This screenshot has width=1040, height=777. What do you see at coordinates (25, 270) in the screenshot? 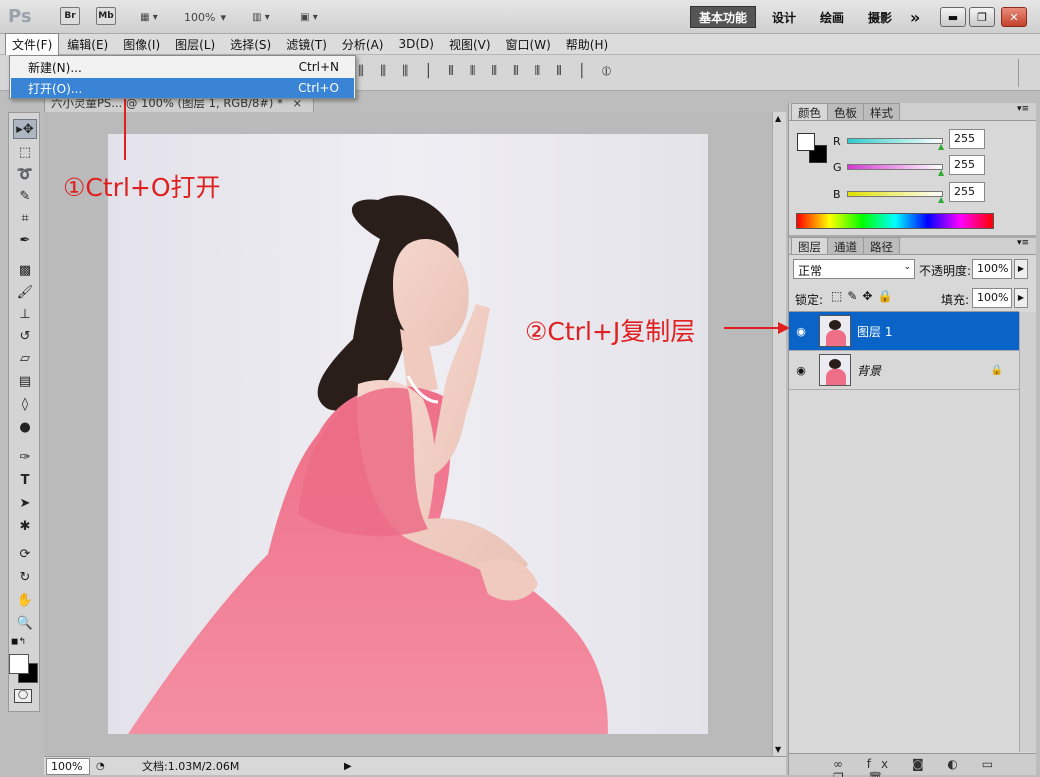
I see `healing-brush-tool-icon: ▩` at bounding box center [25, 270].